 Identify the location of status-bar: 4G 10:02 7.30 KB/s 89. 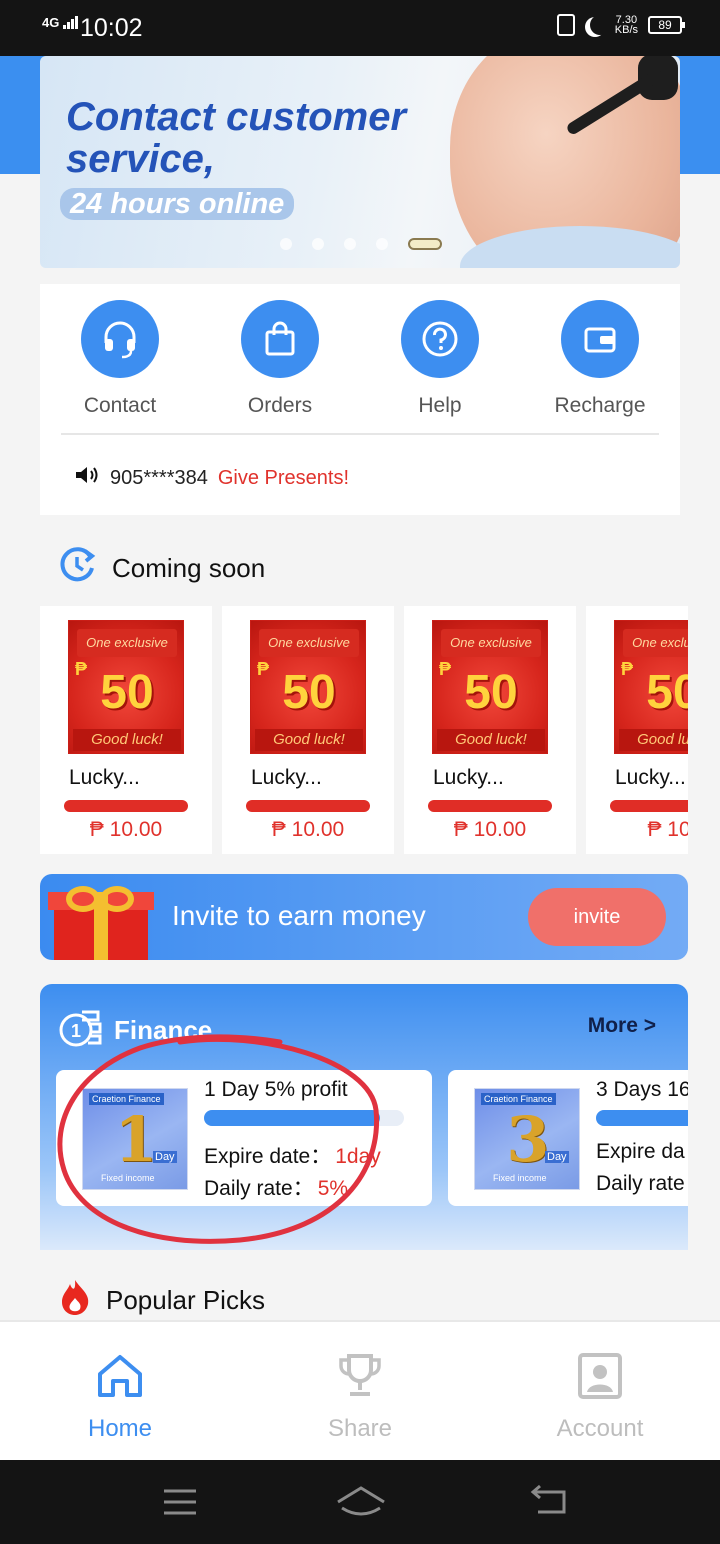
(360, 28).